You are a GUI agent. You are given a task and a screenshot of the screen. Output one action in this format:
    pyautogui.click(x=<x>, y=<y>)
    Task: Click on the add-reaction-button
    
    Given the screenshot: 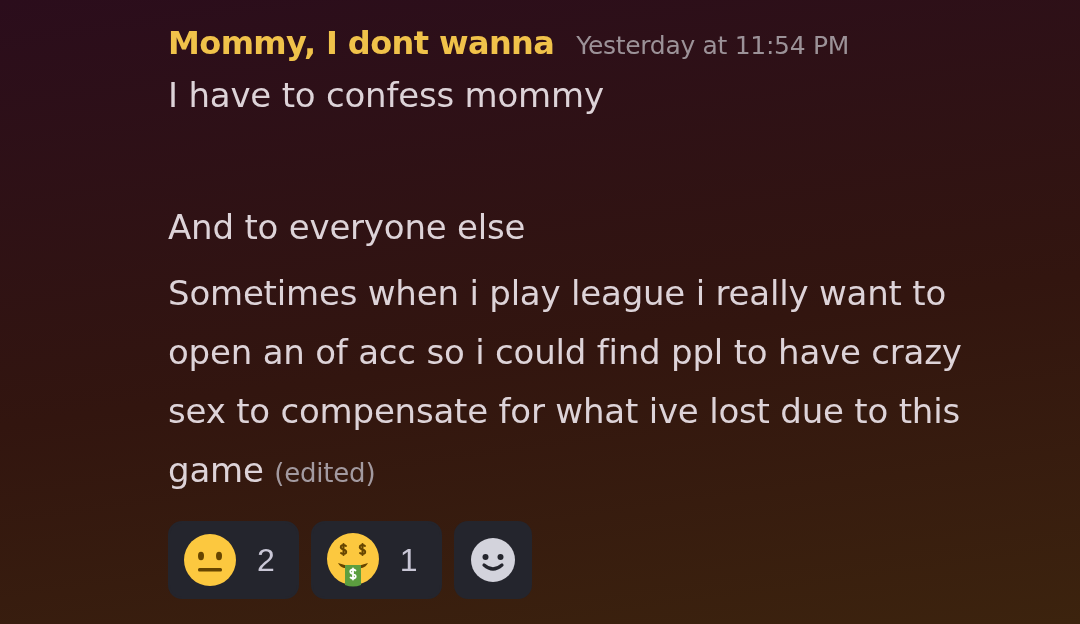 What is the action you would take?
    pyautogui.click(x=492, y=560)
    